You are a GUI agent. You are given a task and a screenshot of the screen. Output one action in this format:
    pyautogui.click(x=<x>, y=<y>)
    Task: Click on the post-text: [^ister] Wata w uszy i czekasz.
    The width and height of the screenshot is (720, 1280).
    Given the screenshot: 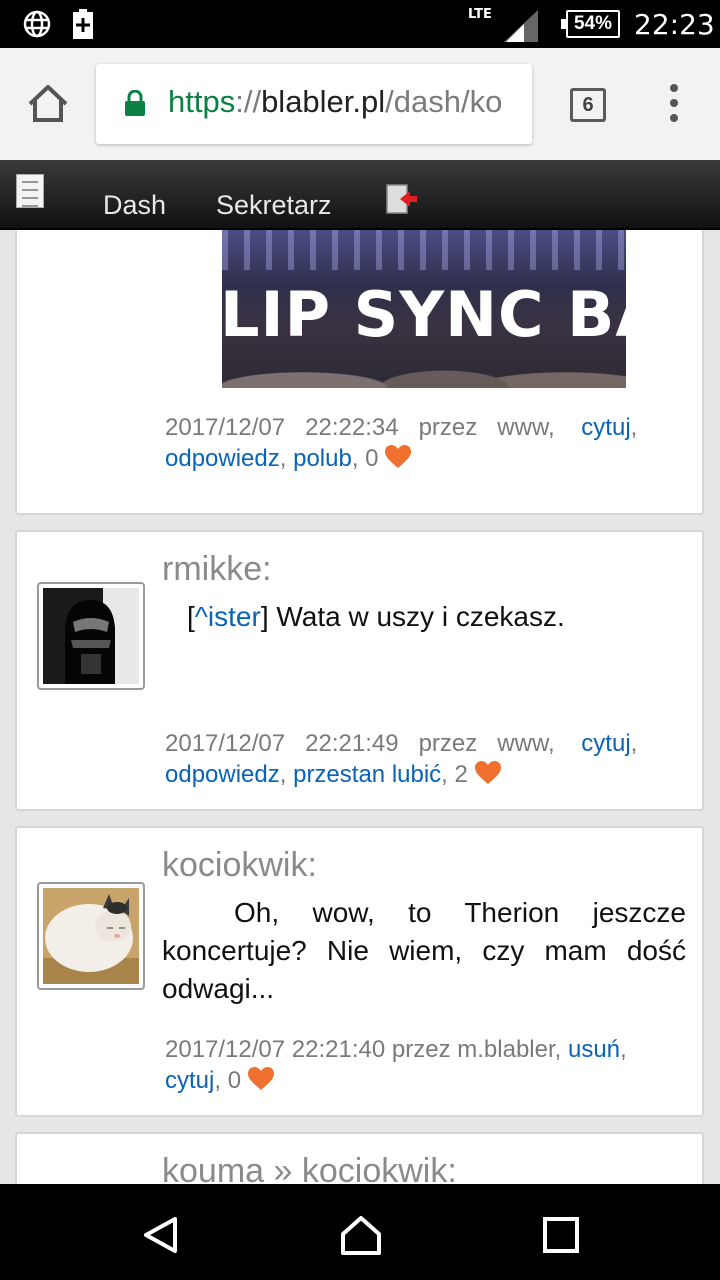 What is the action you would take?
    pyautogui.click(x=376, y=616)
    